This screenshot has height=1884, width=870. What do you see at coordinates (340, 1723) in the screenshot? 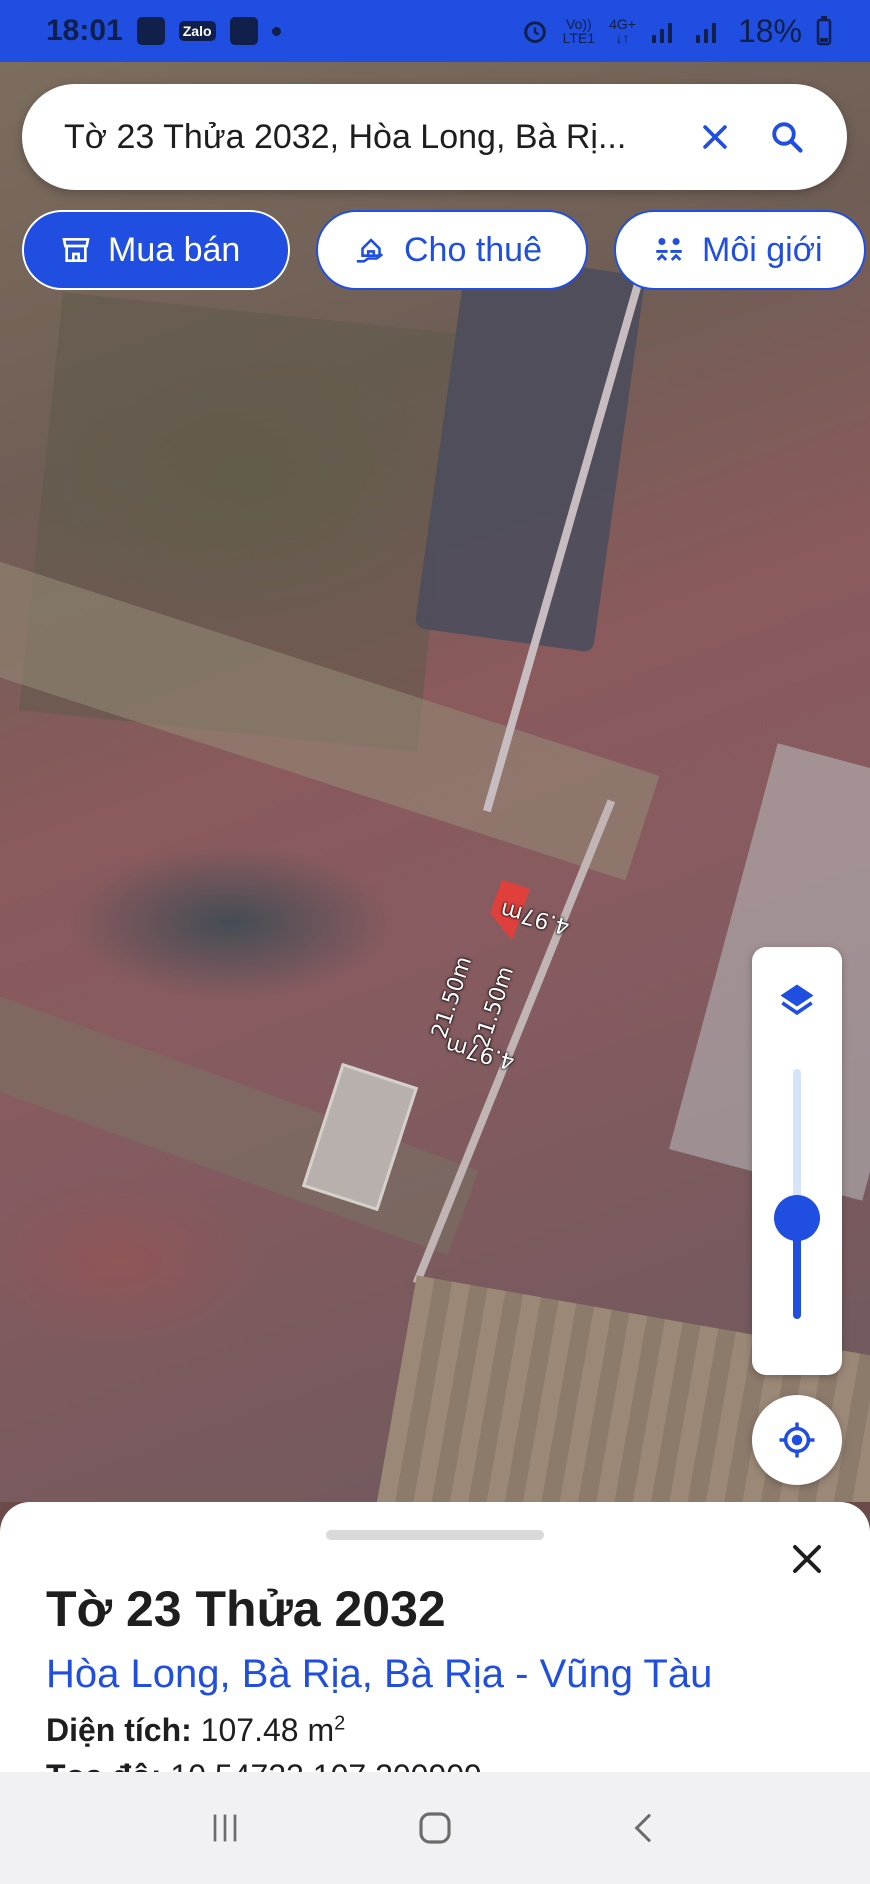
I see `area-unit-superscript: 2` at bounding box center [340, 1723].